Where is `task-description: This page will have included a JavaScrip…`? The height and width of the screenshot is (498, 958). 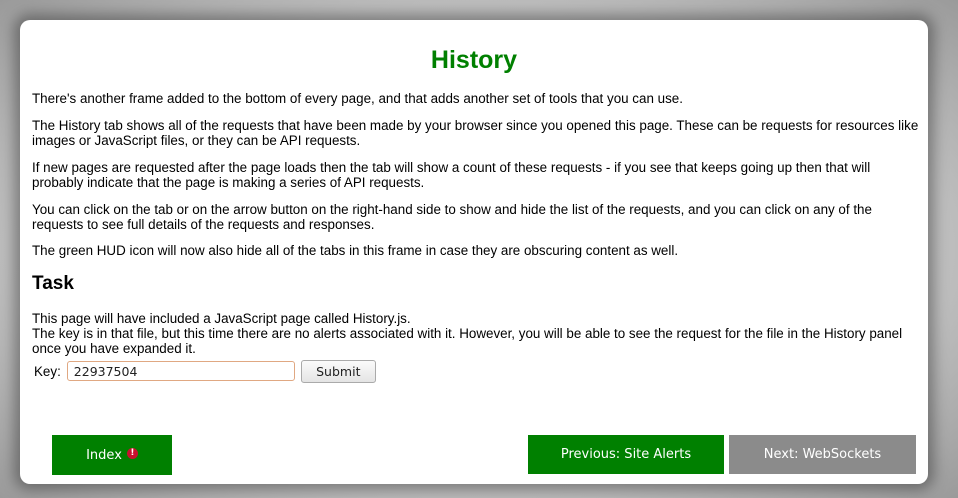
task-description: This page will have included a JavaScrip… is located at coordinates (477, 333).